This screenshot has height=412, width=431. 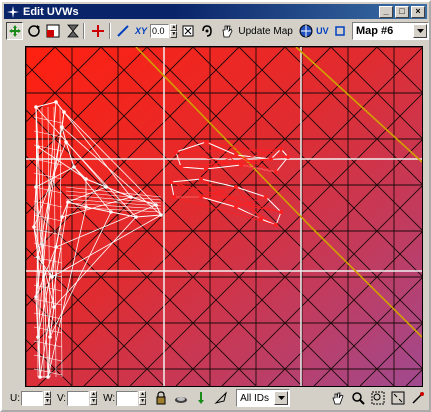 I want to click on u-spinner: ▲ ▼, so click(x=47, y=398).